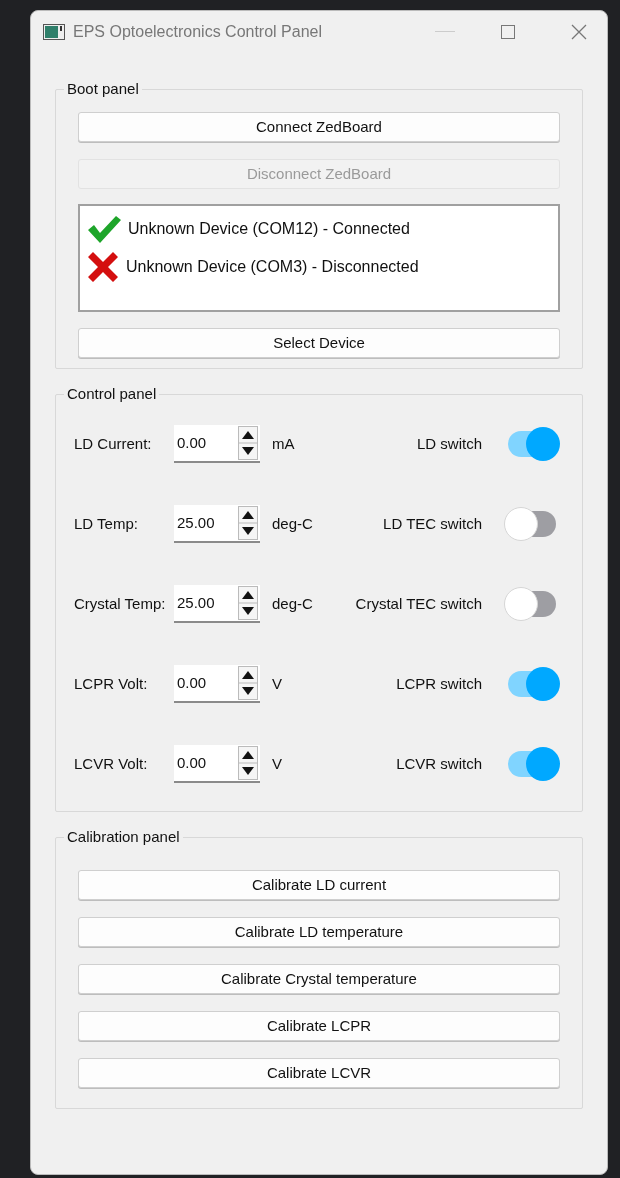  I want to click on close-icon, so click(579, 32).